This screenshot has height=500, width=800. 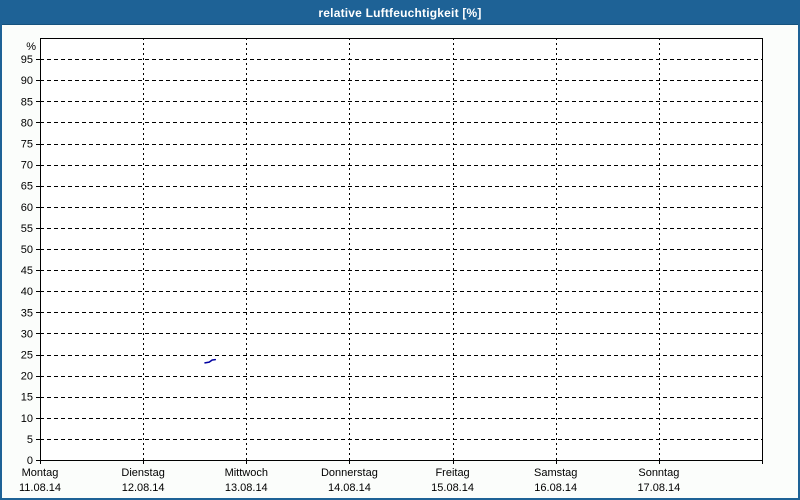 What do you see at coordinates (40, 488) in the screenshot?
I see `x-label-date: 11.08.14` at bounding box center [40, 488].